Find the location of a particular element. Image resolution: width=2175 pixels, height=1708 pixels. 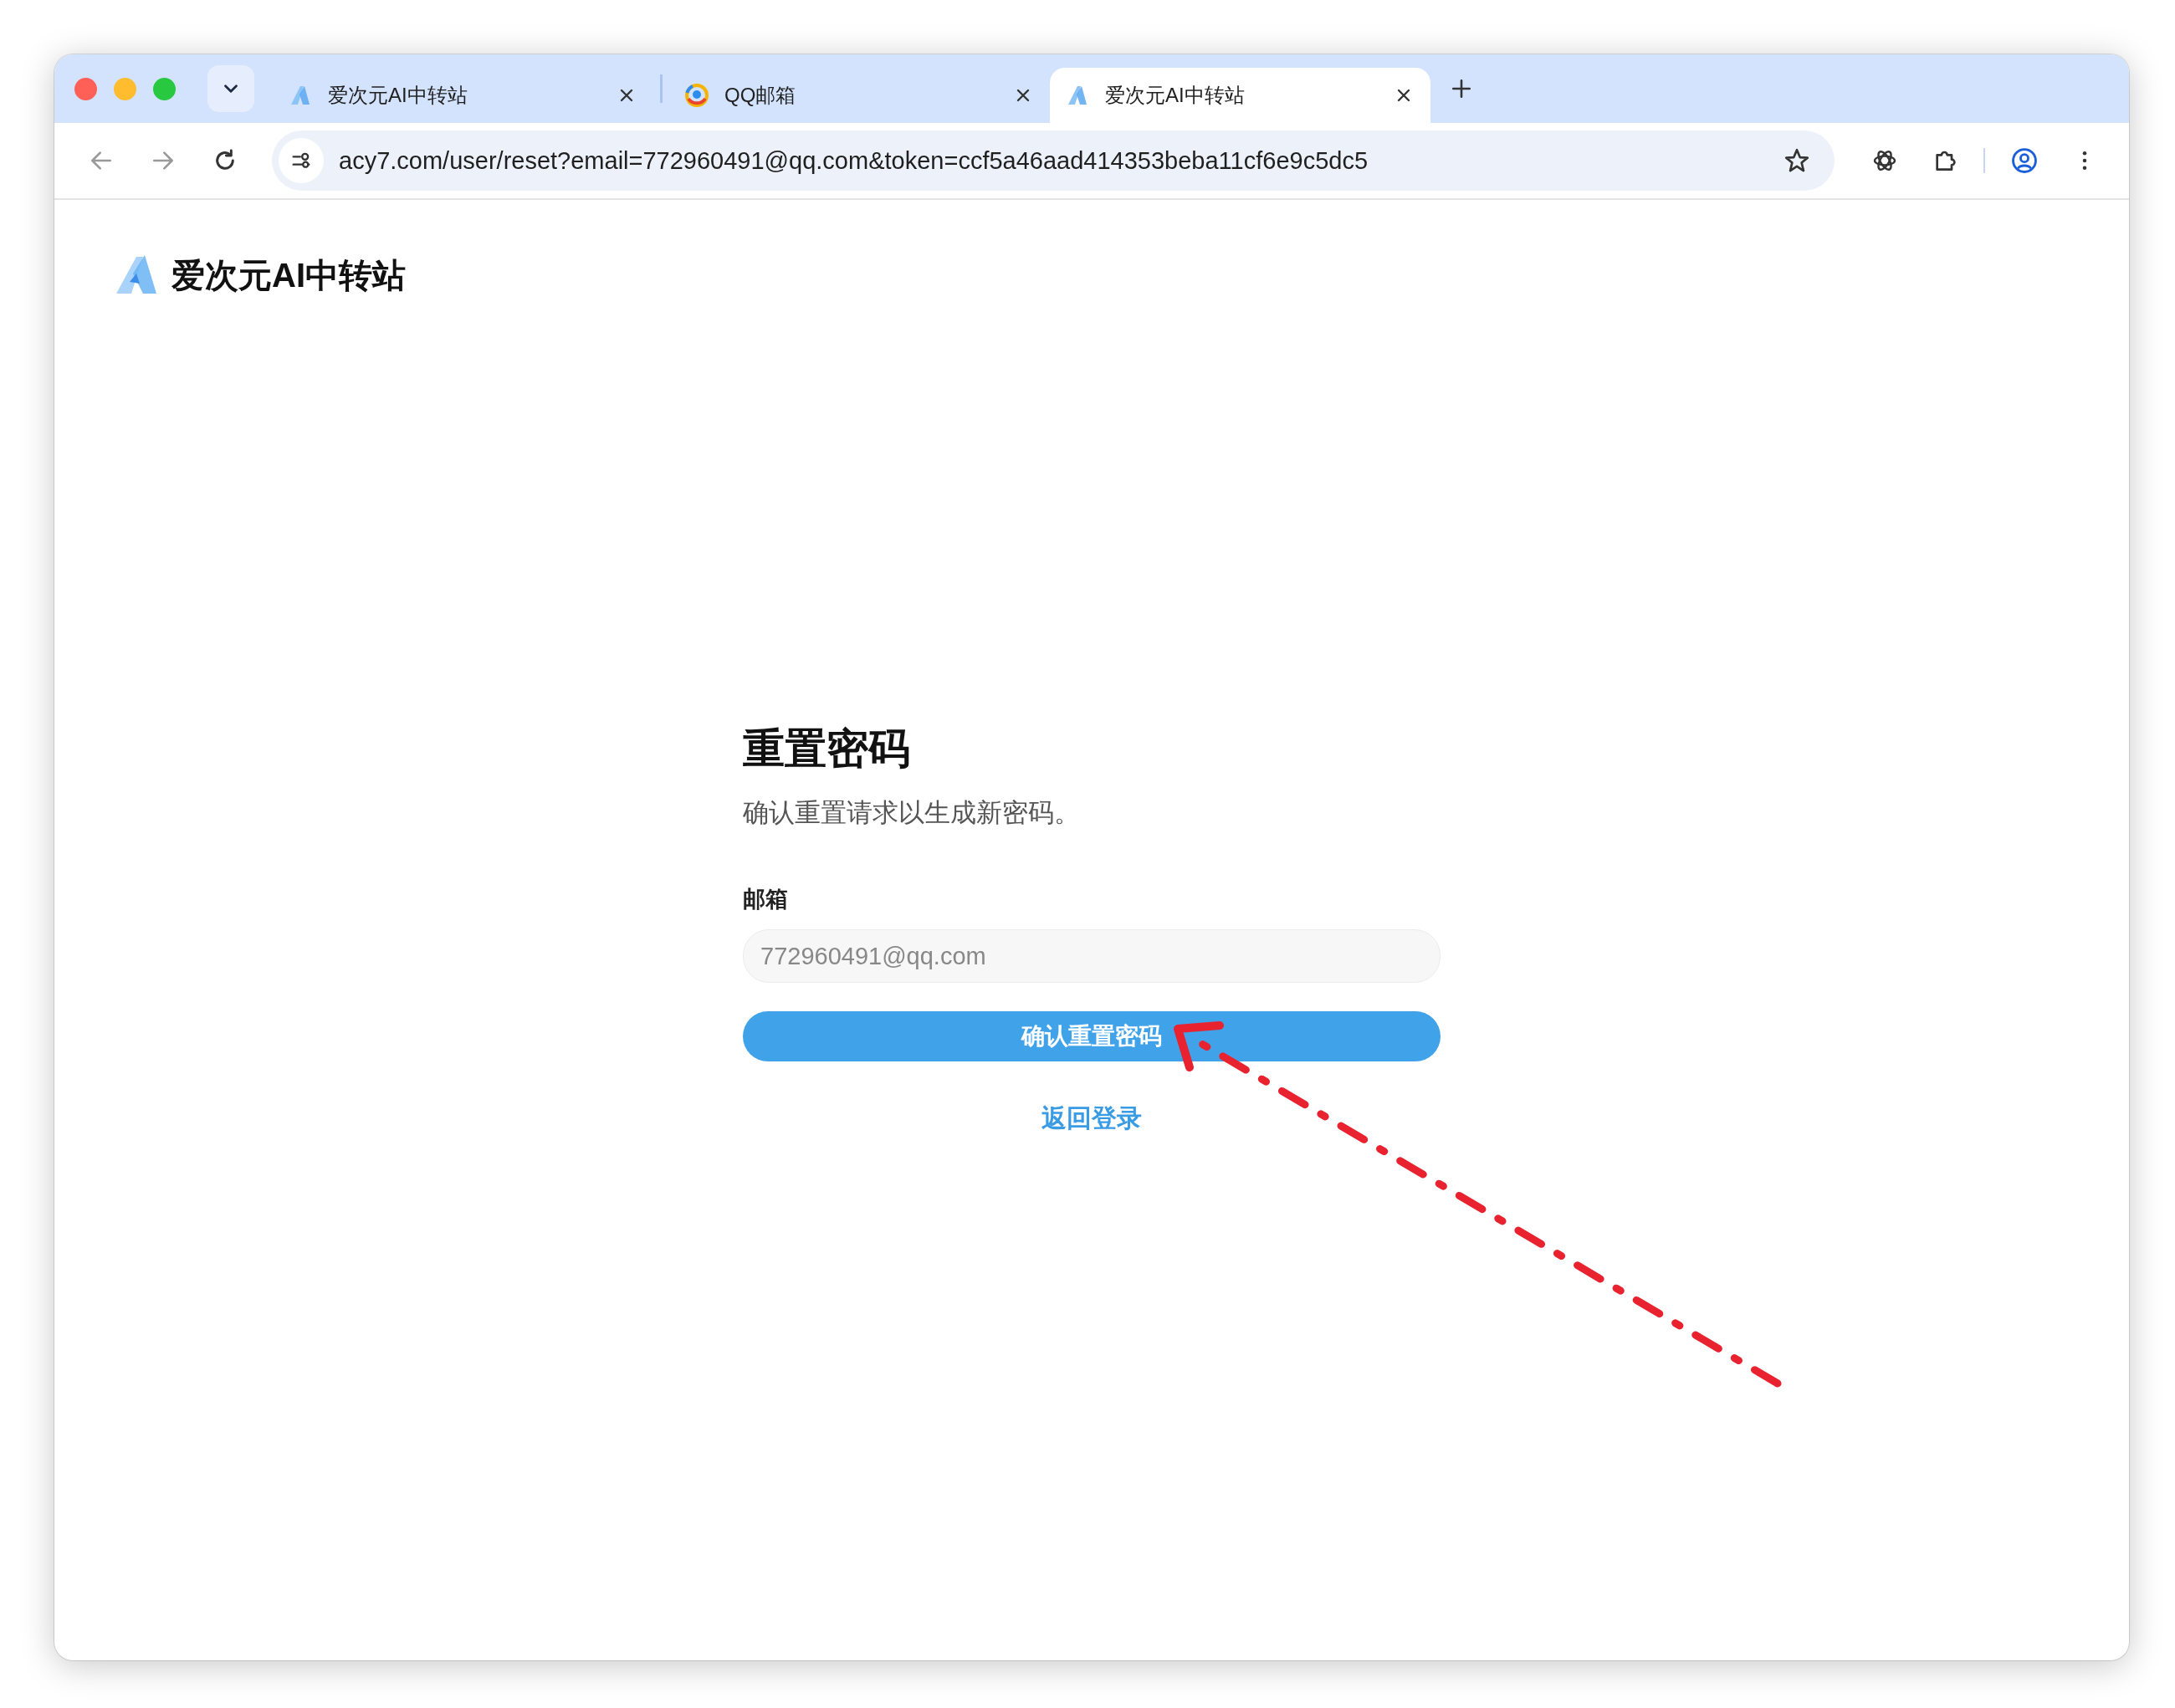

tab-title: QQ邮箱 is located at coordinates (760, 95).